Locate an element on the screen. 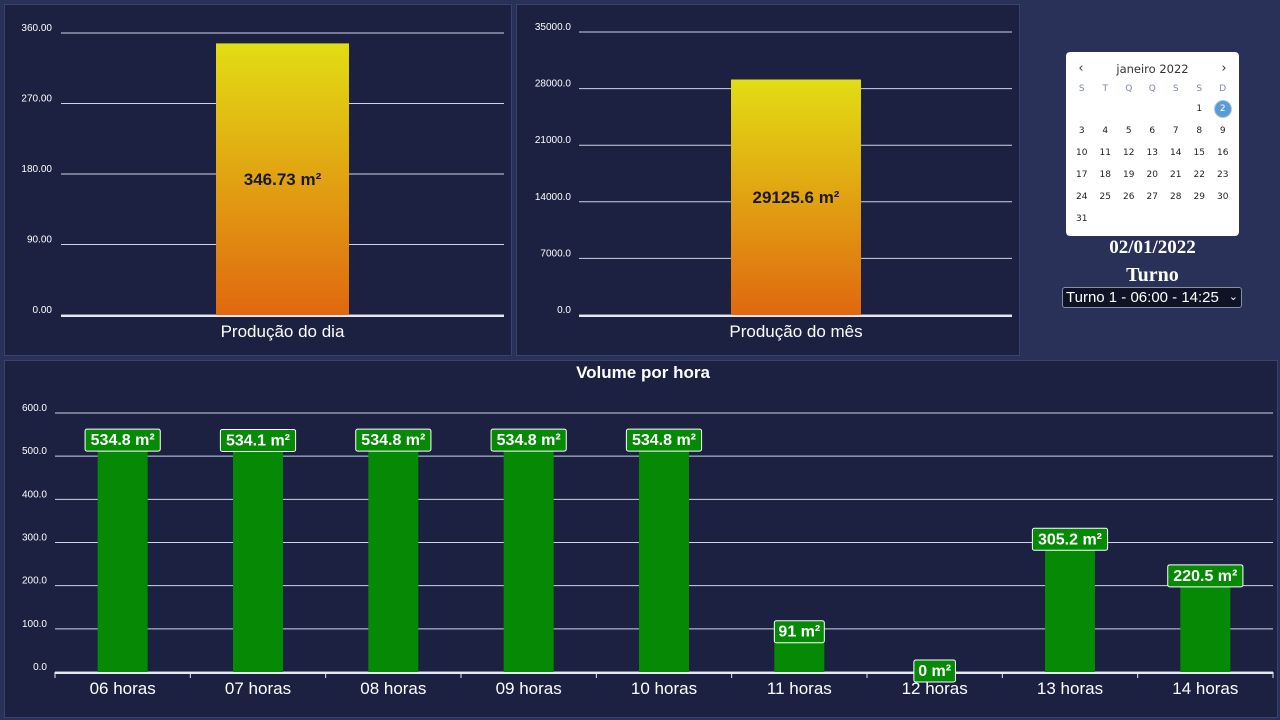  calendar-week-row: 24 25 26 27 28 29 30 is located at coordinates (1152, 197).